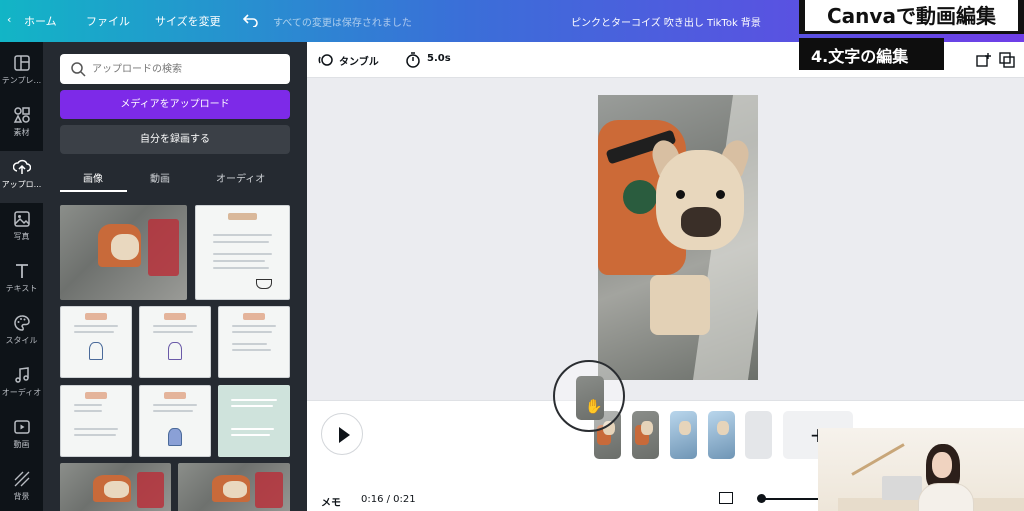 The width and height of the screenshot is (1024, 511). What do you see at coordinates (1007, 60) in the screenshot?
I see `duplicate-page-icon` at bounding box center [1007, 60].